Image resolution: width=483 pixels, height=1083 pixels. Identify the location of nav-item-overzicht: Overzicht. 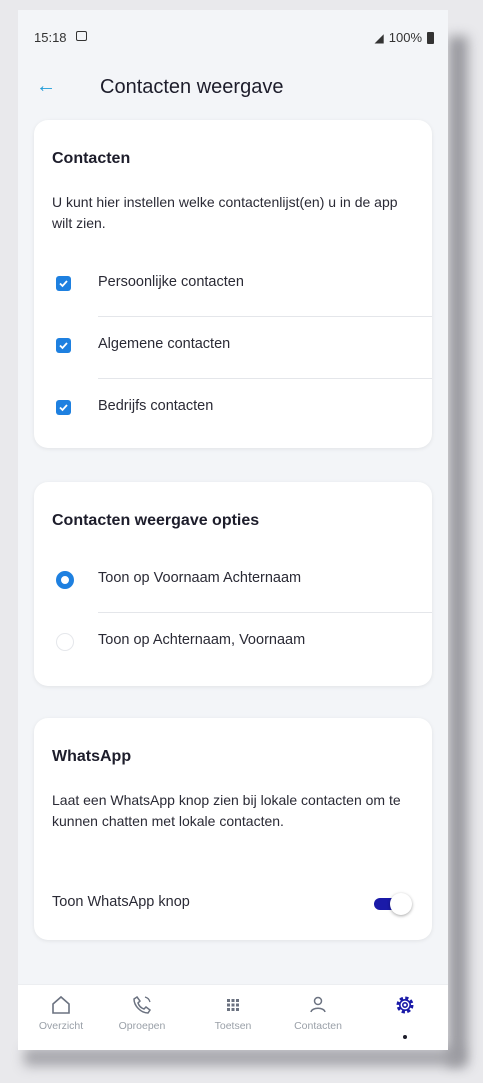
(61, 1012).